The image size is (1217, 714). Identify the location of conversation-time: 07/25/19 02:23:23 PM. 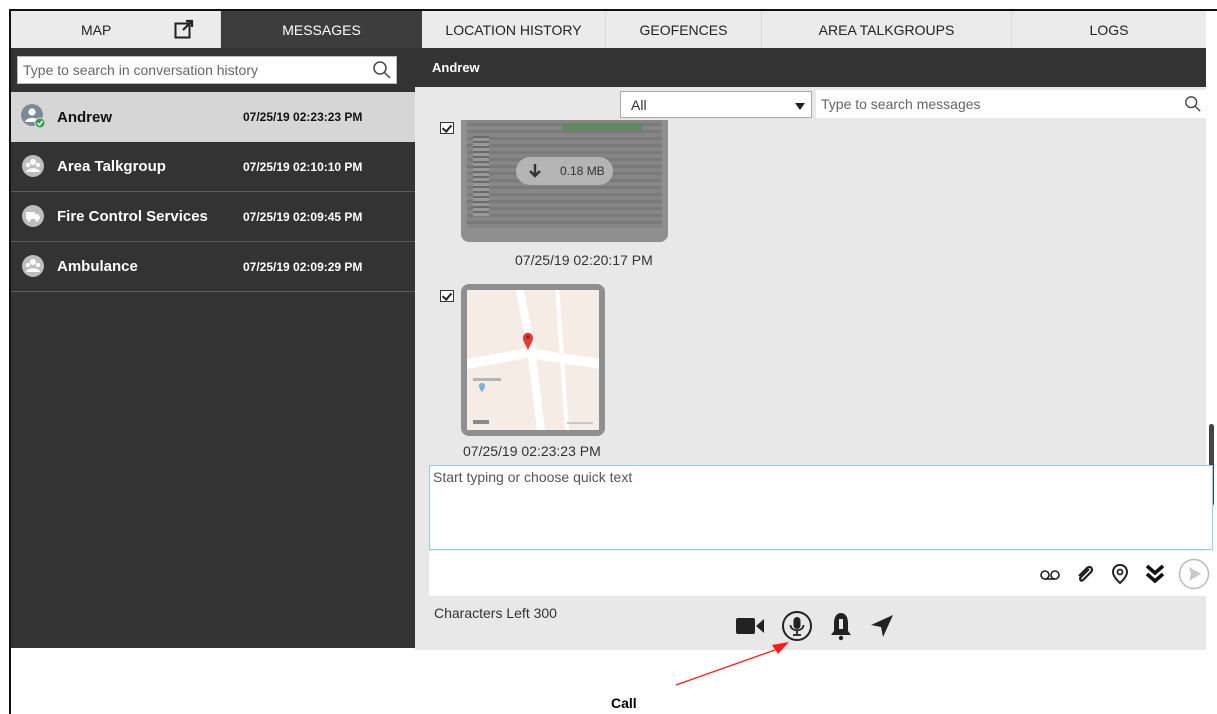
(303, 117).